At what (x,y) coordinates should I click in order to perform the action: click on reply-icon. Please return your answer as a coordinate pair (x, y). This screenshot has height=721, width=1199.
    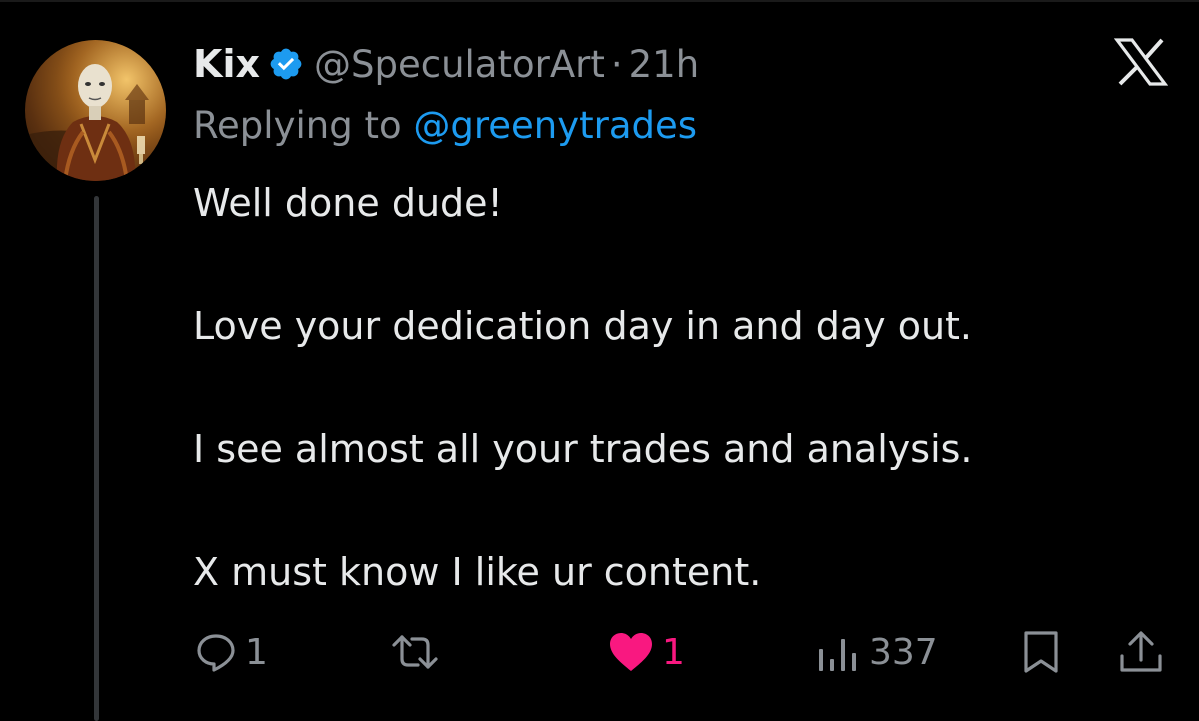
    Looking at the image, I should click on (216, 652).